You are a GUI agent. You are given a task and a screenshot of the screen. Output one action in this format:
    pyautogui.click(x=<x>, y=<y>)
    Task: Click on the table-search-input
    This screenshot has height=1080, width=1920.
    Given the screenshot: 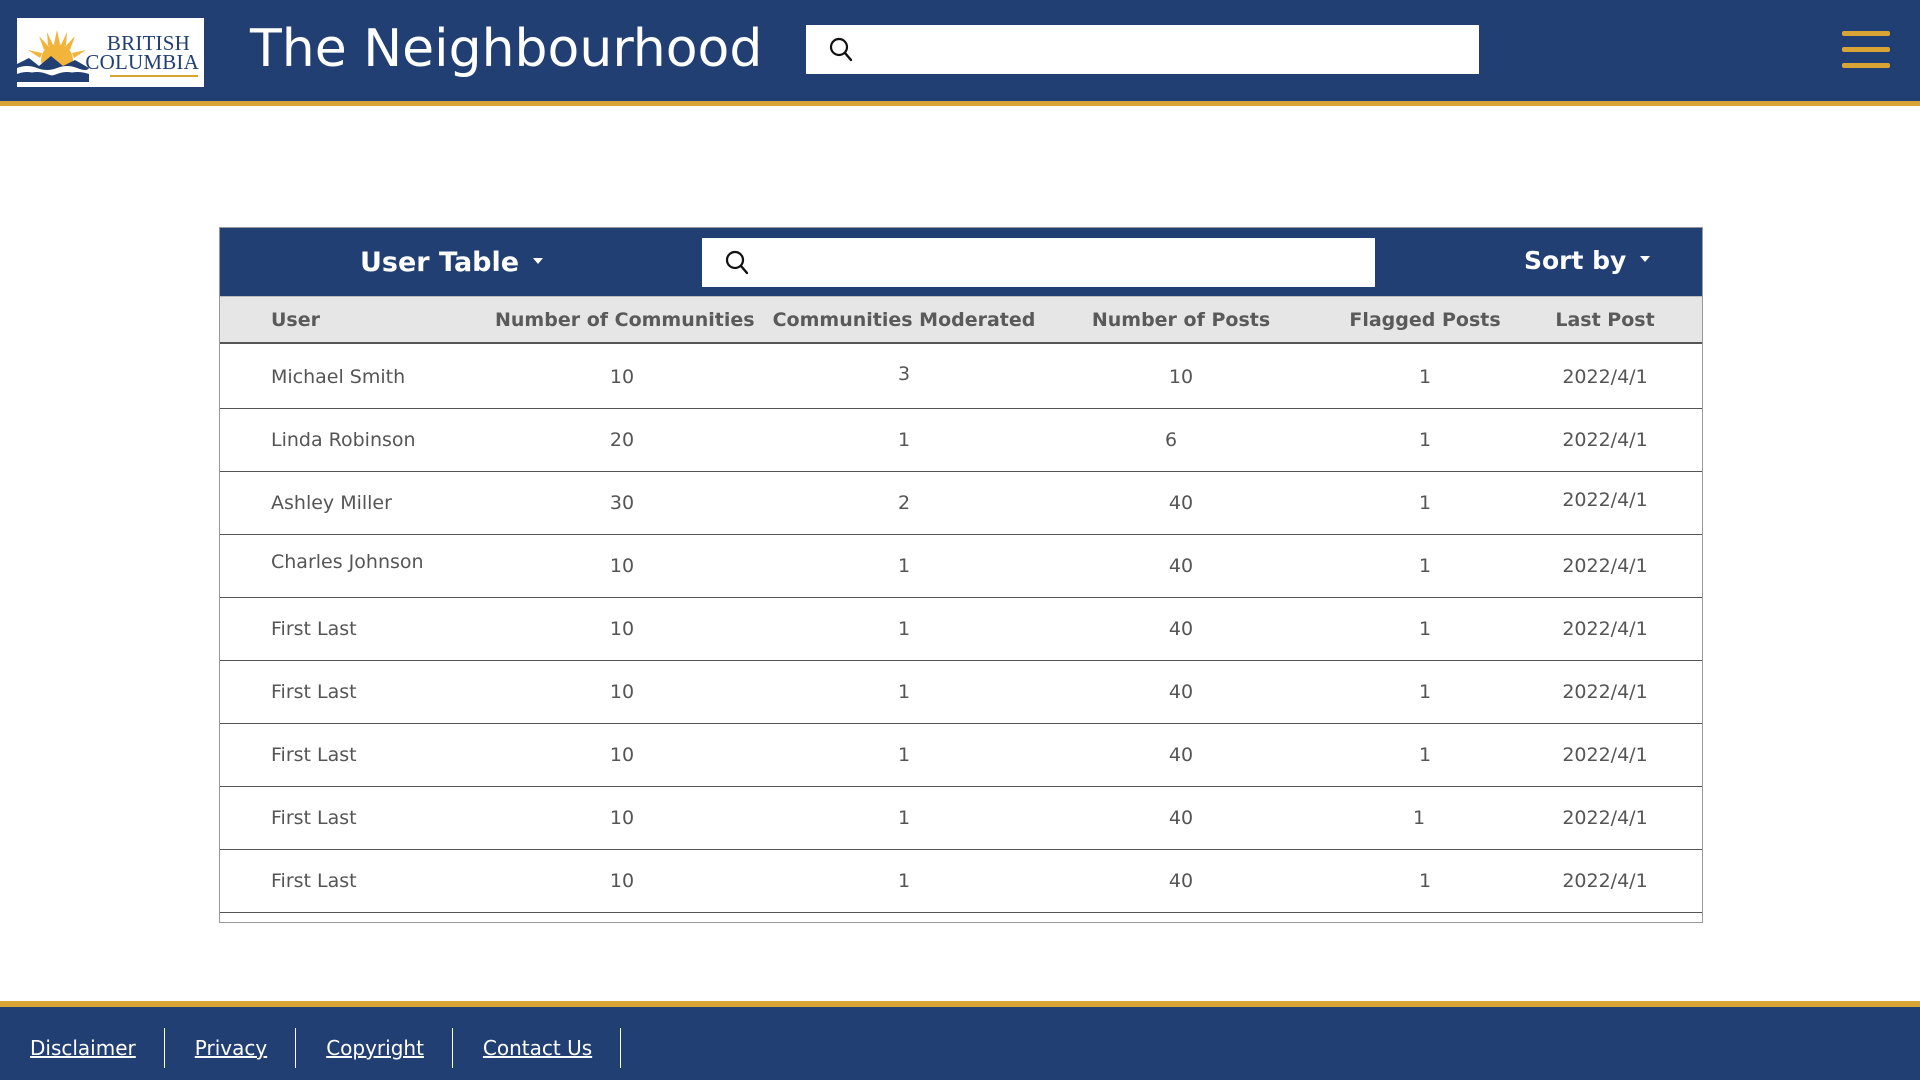 What is the action you would take?
    pyautogui.click(x=1062, y=262)
    